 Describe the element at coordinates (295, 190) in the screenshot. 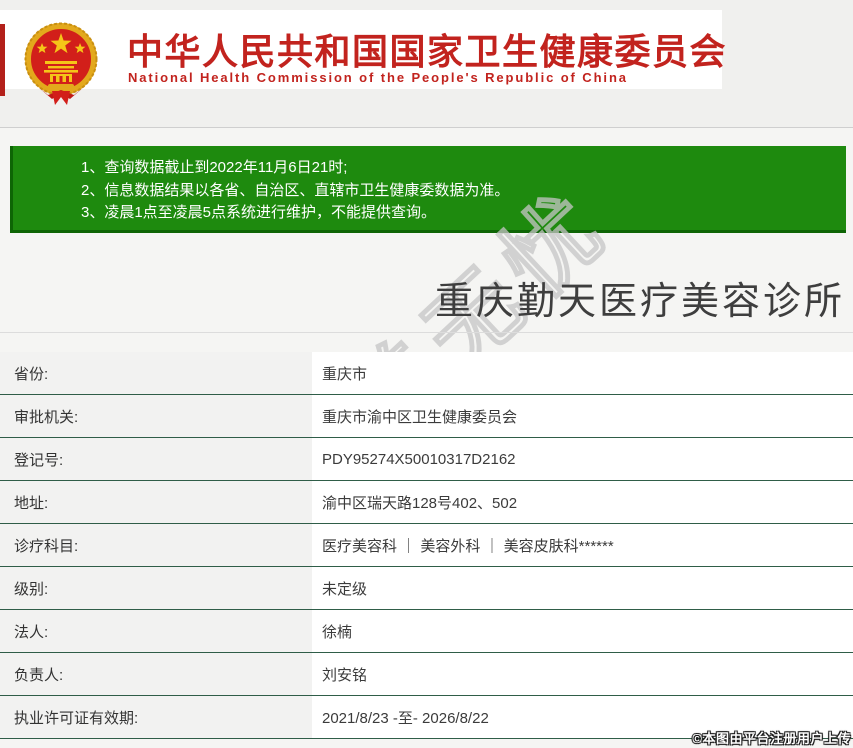

I see `notice-line-2: 2、信息数据结果以各省、自治区、直辖市卫生健康委数据为准。` at that location.